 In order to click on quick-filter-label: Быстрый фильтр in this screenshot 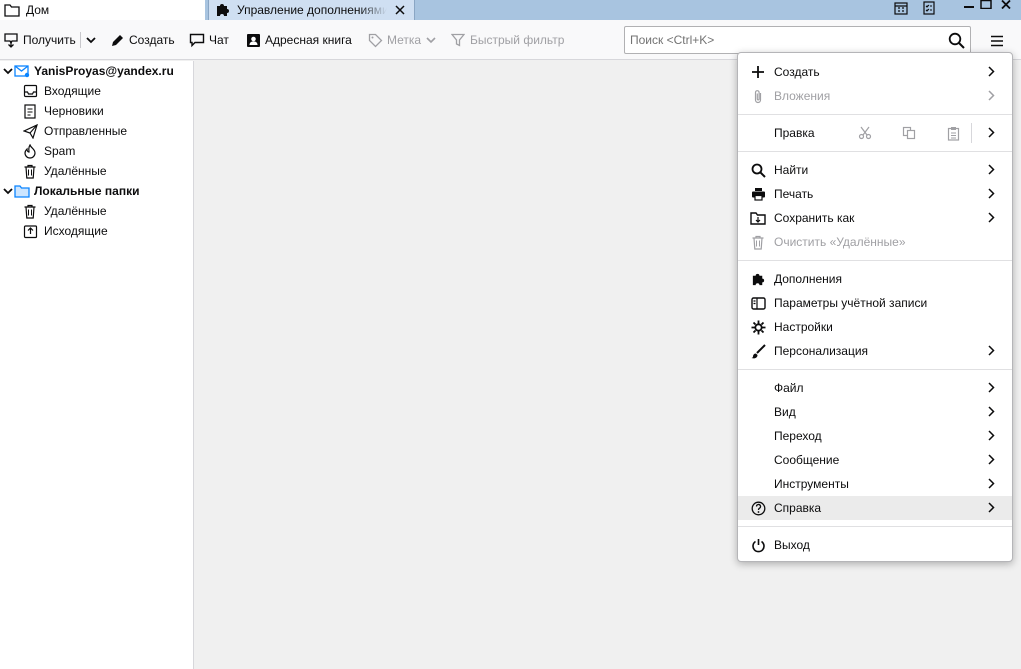, I will do `click(517, 40)`.